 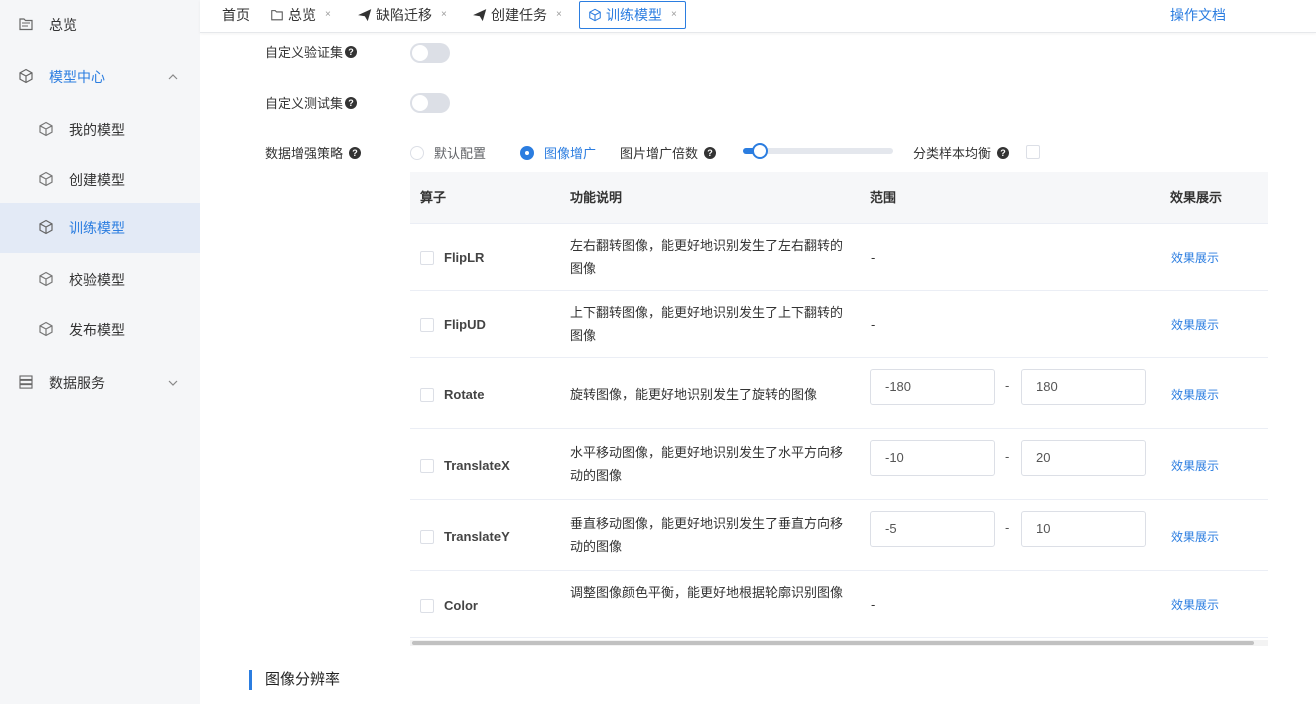 I want to click on range-max-input: 20, so click(x=1083, y=458).